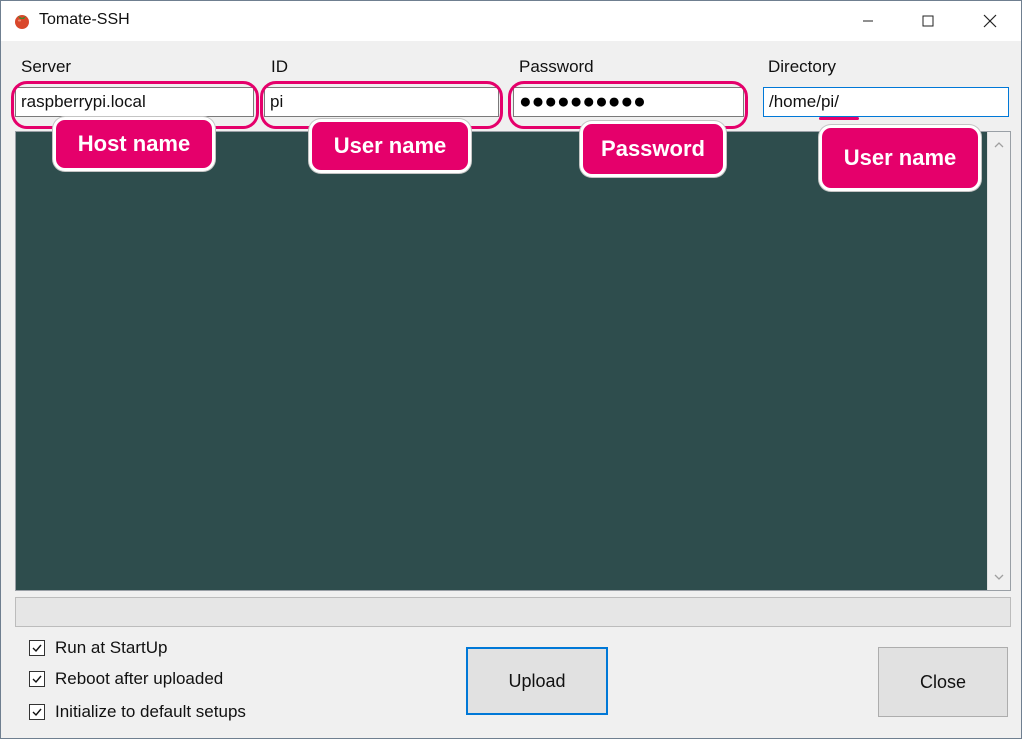  Describe the element at coordinates (886, 102) in the screenshot. I see `directory-input` at that location.